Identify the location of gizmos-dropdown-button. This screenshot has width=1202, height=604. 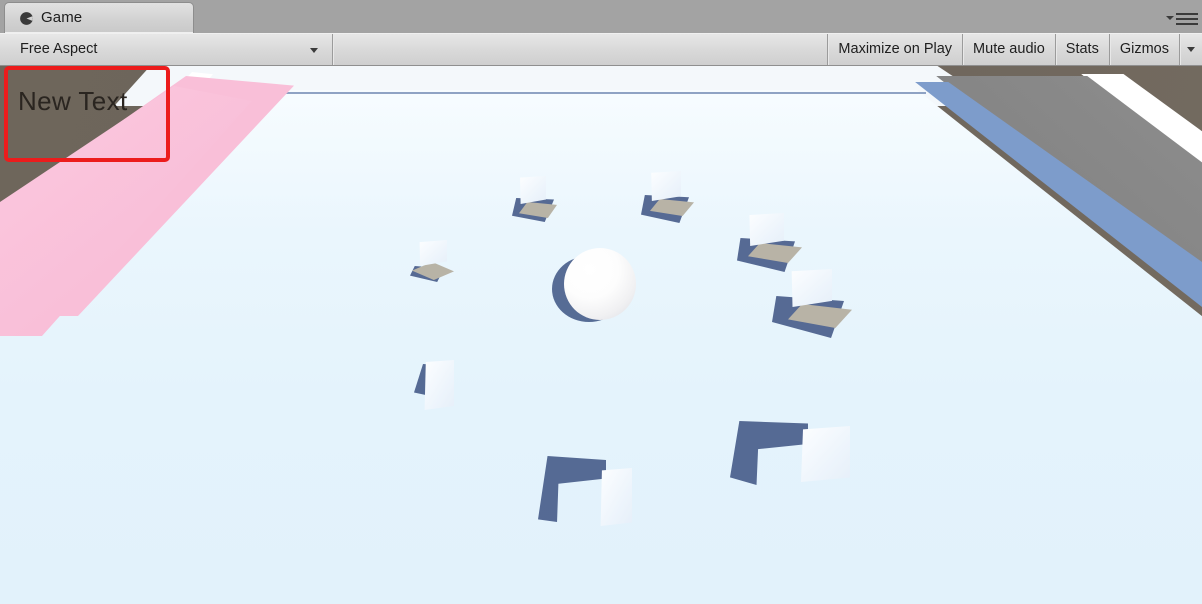
(1191, 49).